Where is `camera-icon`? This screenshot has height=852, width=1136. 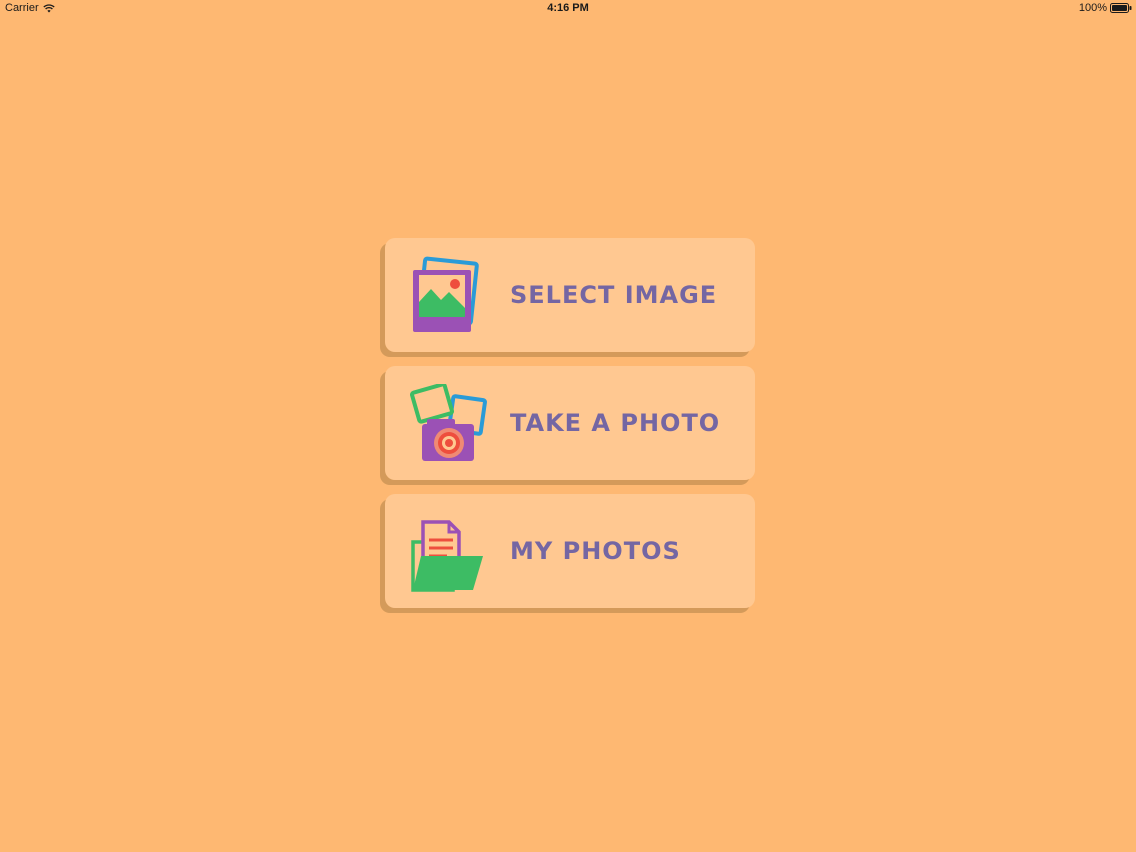 camera-icon is located at coordinates (447, 424).